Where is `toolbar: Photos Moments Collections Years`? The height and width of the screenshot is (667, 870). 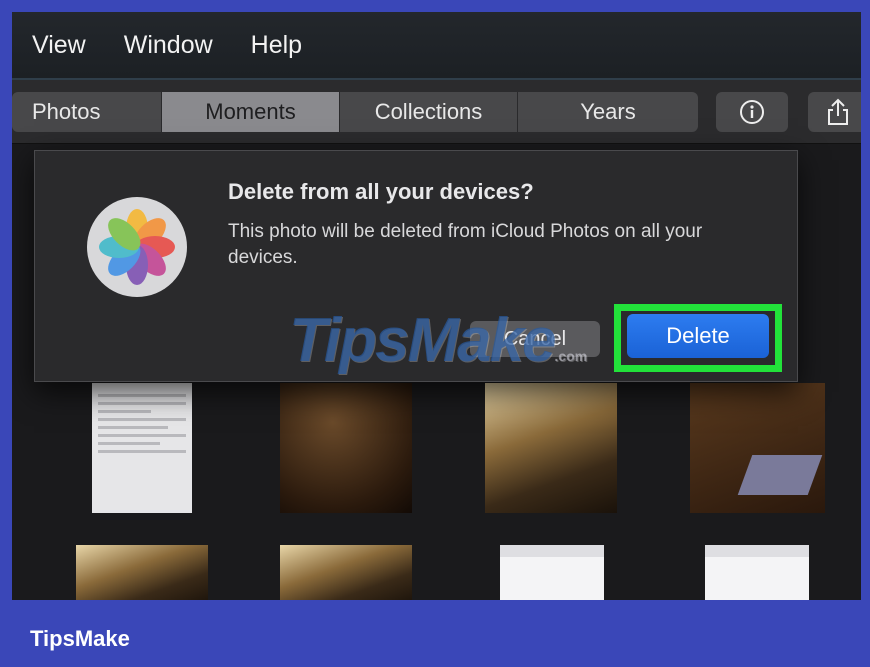
toolbar: Photos Moments Collections Years is located at coordinates (436, 112).